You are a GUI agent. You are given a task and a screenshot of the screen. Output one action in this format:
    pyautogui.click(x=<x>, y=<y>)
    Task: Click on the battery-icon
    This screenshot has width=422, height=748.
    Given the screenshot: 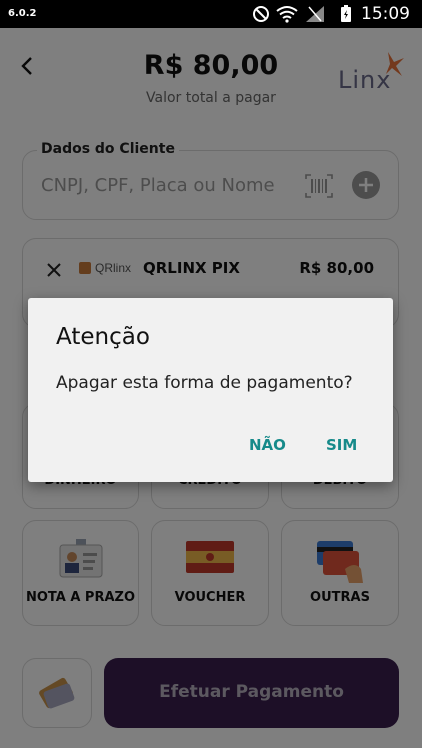 What is the action you would take?
    pyautogui.click(x=346, y=13)
    